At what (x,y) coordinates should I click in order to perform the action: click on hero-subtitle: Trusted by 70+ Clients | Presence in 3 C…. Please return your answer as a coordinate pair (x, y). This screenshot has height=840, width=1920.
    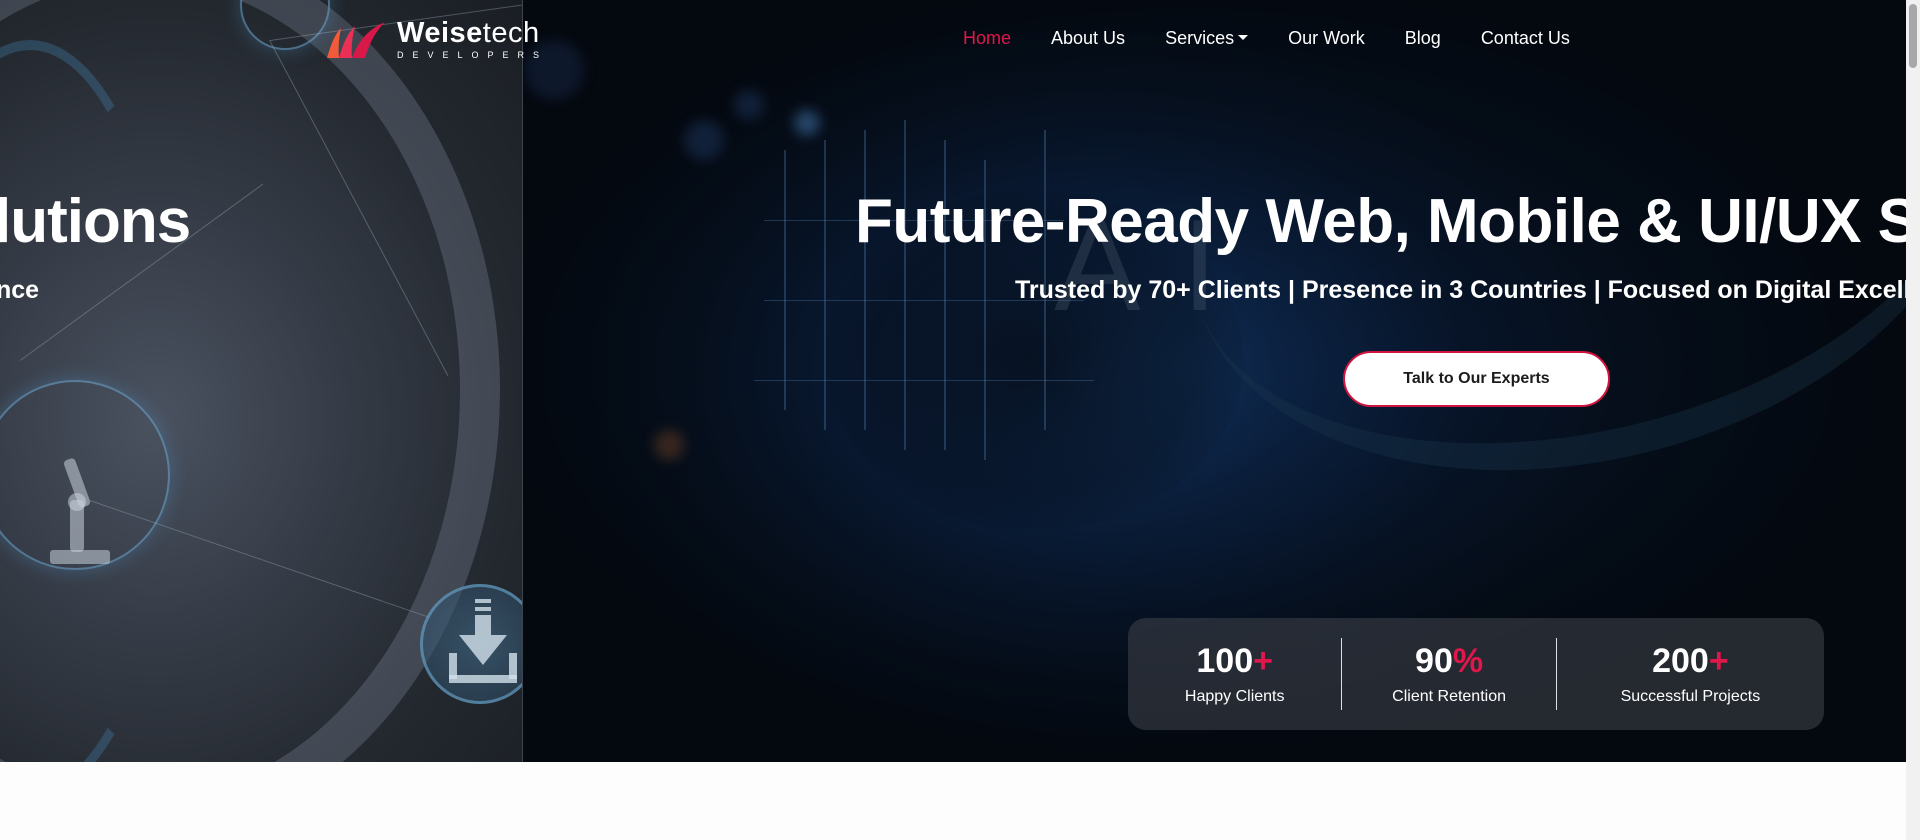
    Looking at the image, I should click on (1460, 290).